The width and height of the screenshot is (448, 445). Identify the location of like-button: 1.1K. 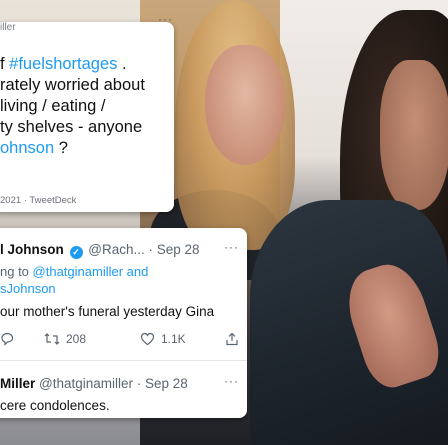
(163, 339).